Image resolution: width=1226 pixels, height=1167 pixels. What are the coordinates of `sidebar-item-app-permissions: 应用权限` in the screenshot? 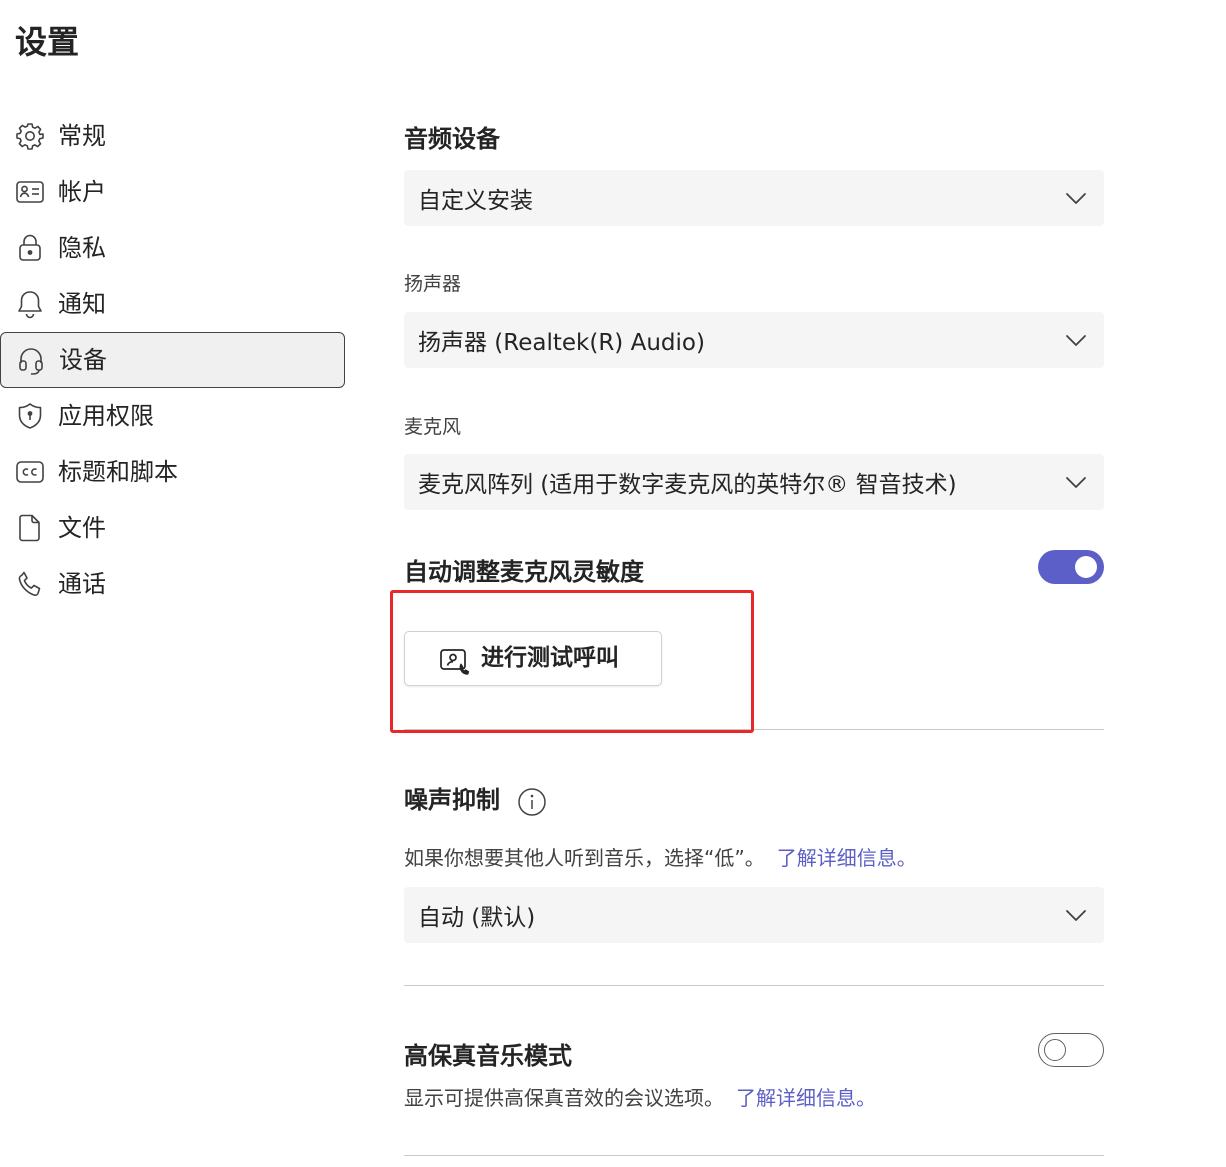 It's located at (173, 416).